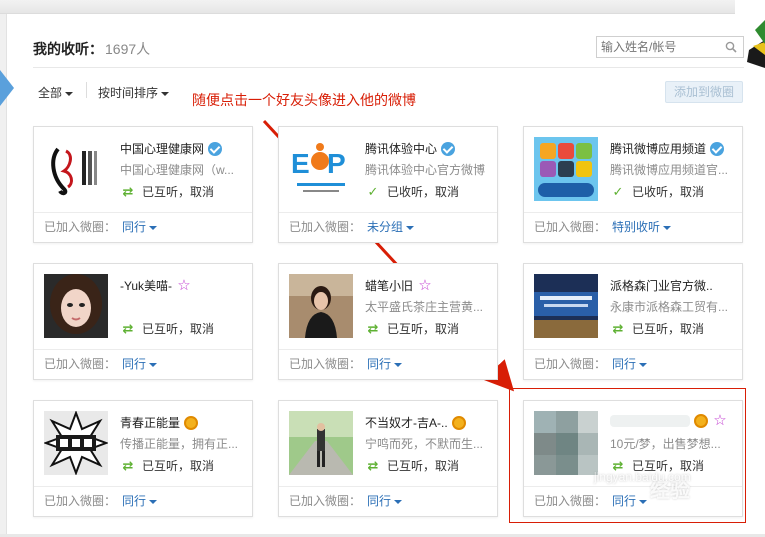 This screenshot has width=765, height=537. I want to click on friend-description: 腾讯体验中心官方微博, so click(425, 170).